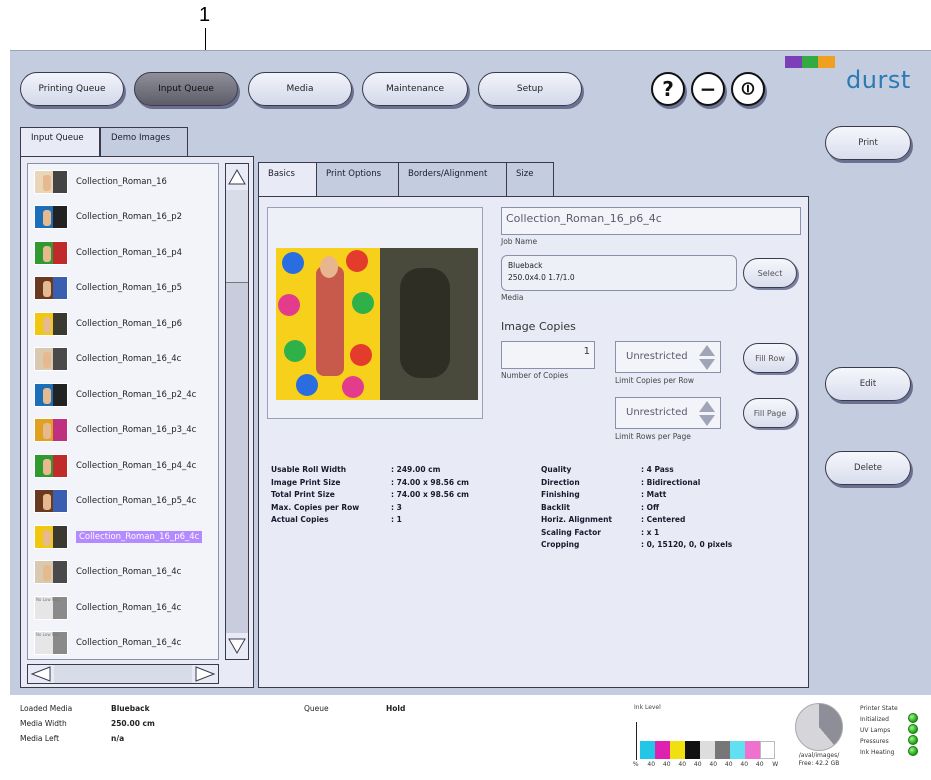 The width and height of the screenshot is (931, 780). What do you see at coordinates (123, 253) in the screenshot?
I see `queue-list-item: Collection_Roman_16_p4` at bounding box center [123, 253].